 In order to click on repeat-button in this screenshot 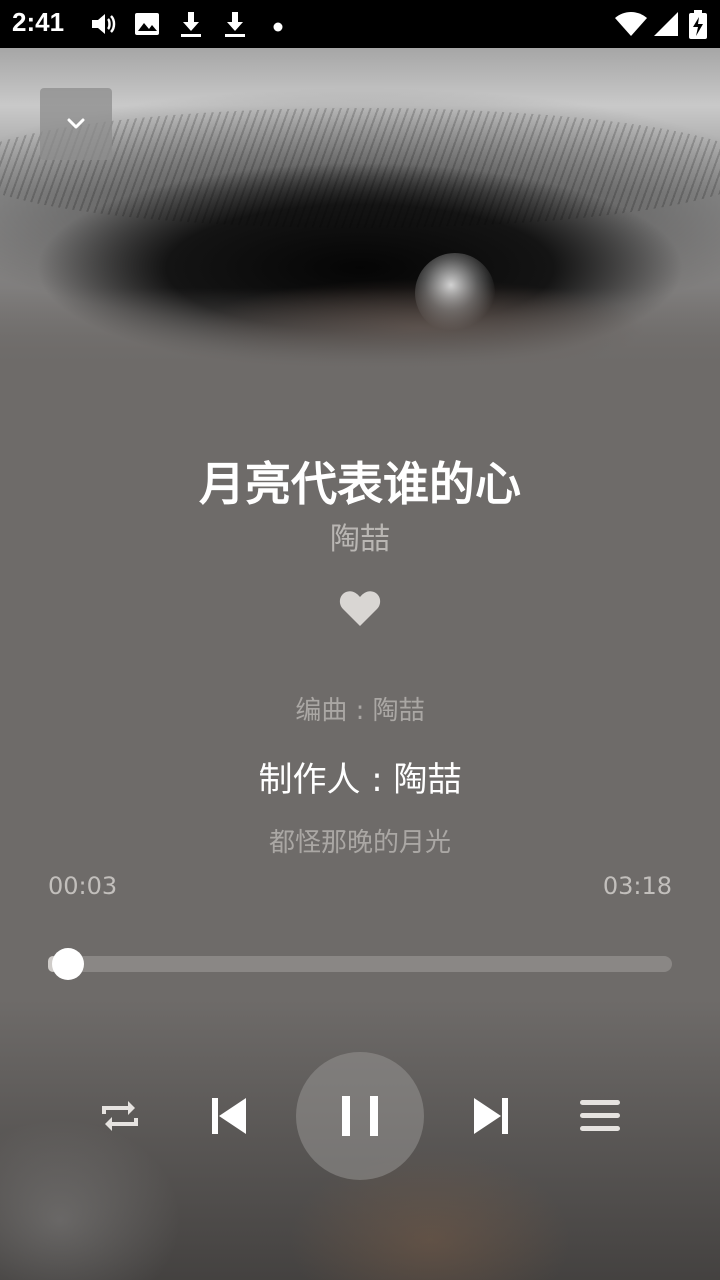, I will do `click(120, 1116)`.